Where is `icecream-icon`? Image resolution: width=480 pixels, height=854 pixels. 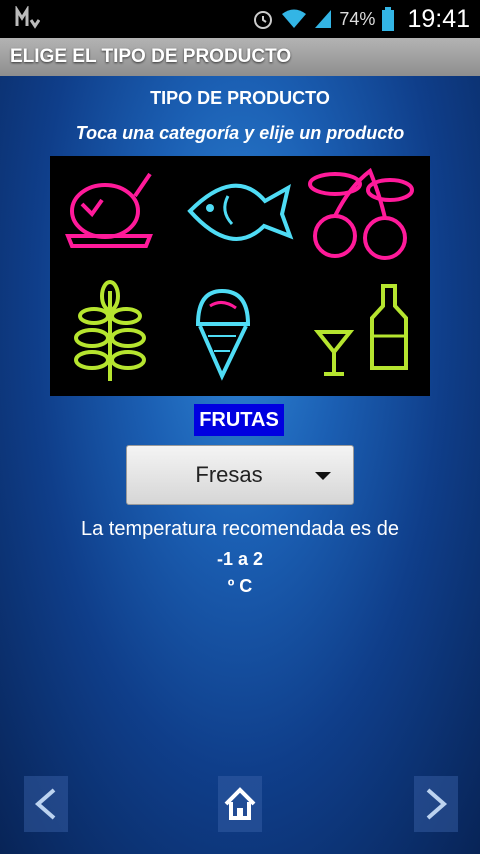
icecream-icon is located at coordinates (239, 336).